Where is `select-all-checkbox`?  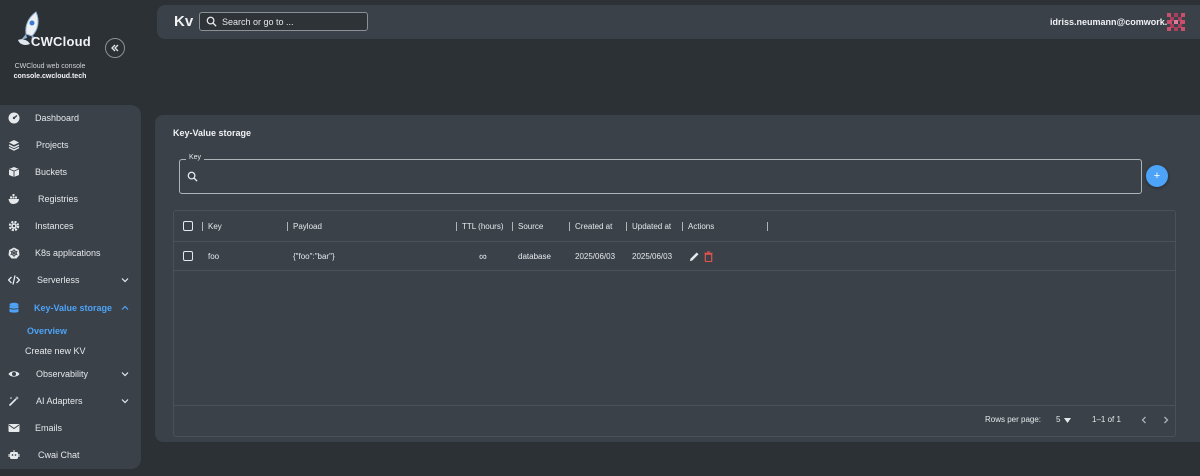 select-all-checkbox is located at coordinates (188, 226).